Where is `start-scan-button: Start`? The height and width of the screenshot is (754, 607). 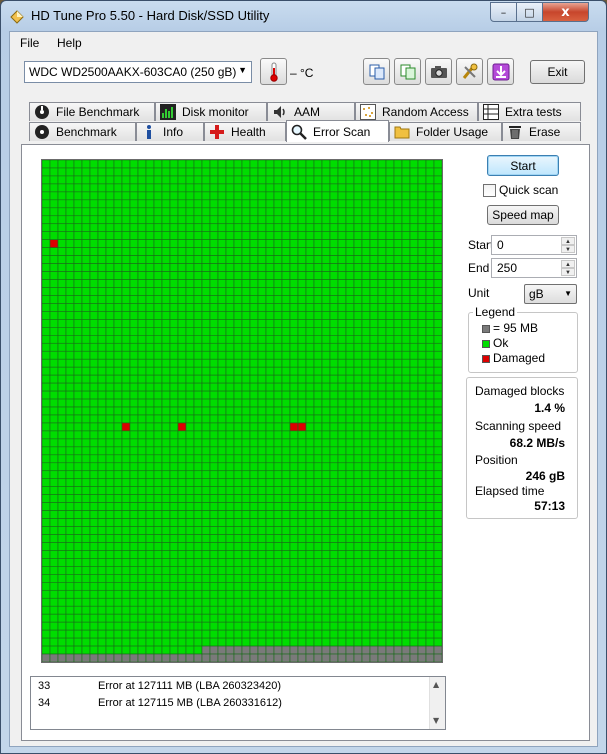
start-scan-button: Start is located at coordinates (523, 165).